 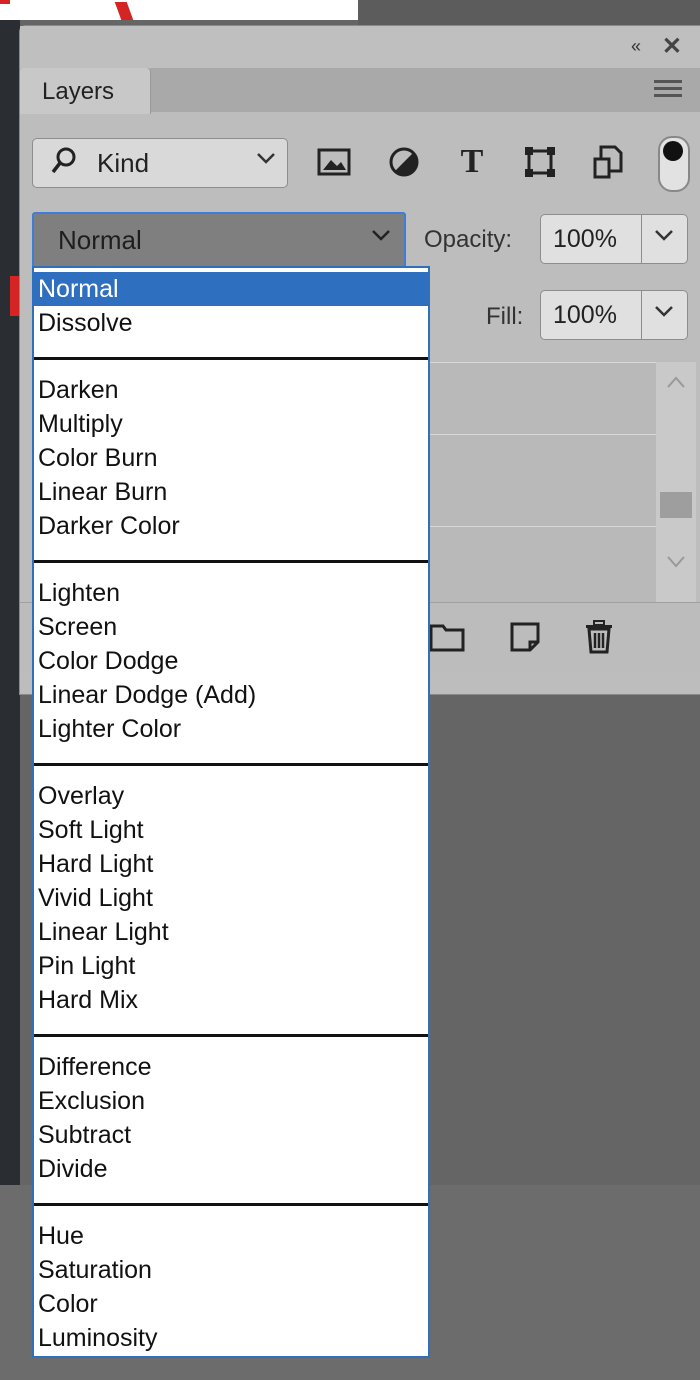 What do you see at coordinates (231, 492) in the screenshot?
I see `blend-mode-option: Linear Burn` at bounding box center [231, 492].